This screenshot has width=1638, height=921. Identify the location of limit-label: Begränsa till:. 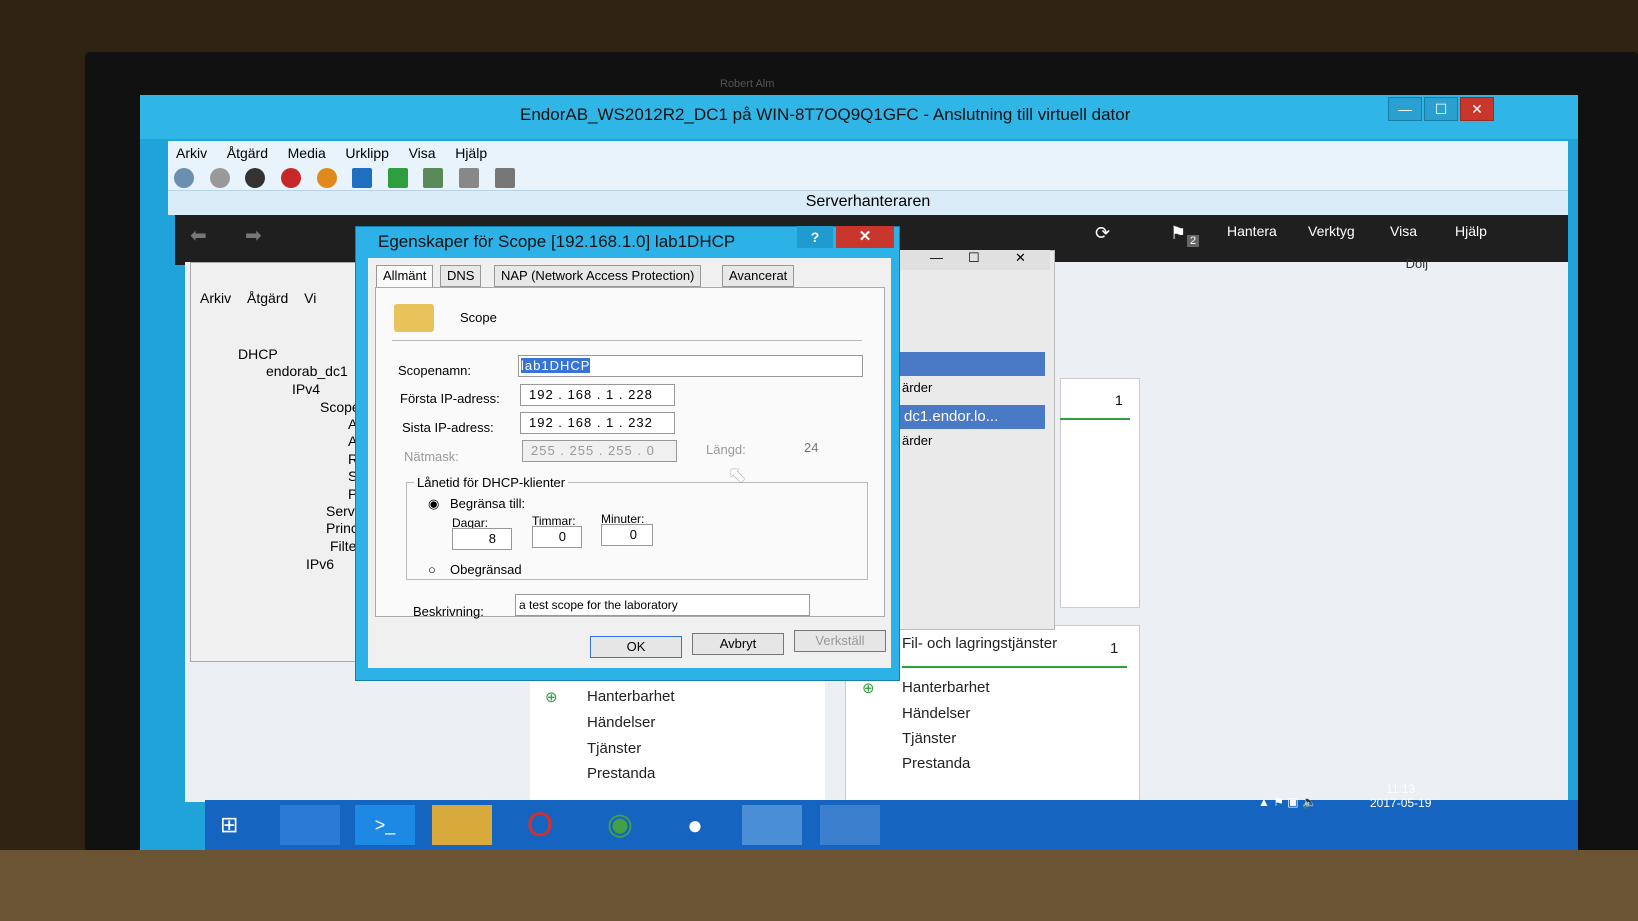
(488, 503).